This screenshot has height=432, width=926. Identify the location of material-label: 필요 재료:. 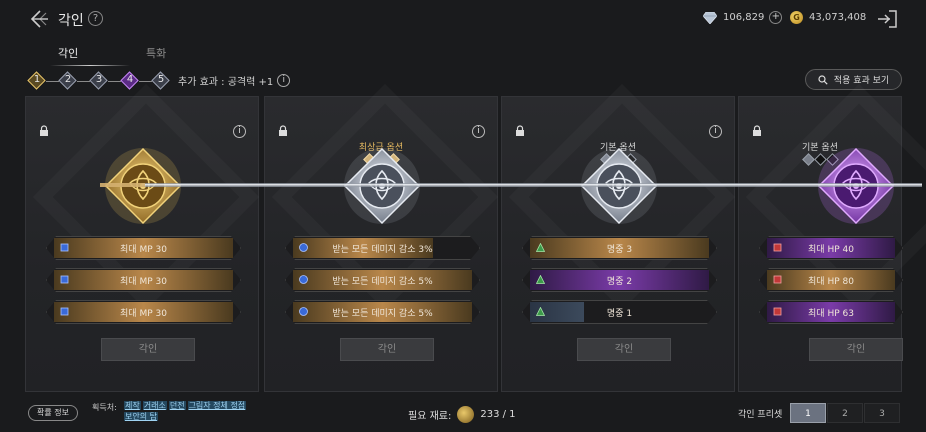
(430, 416).